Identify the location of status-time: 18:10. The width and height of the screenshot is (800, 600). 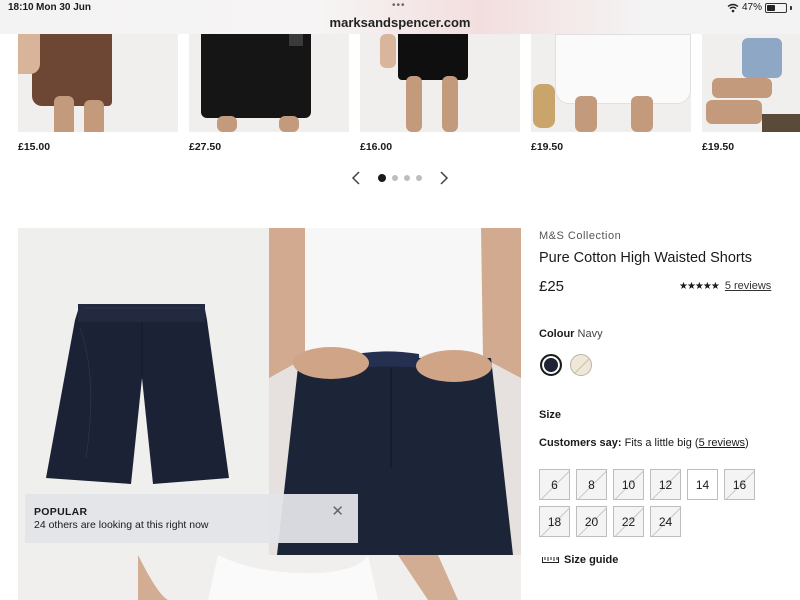
(21, 7).